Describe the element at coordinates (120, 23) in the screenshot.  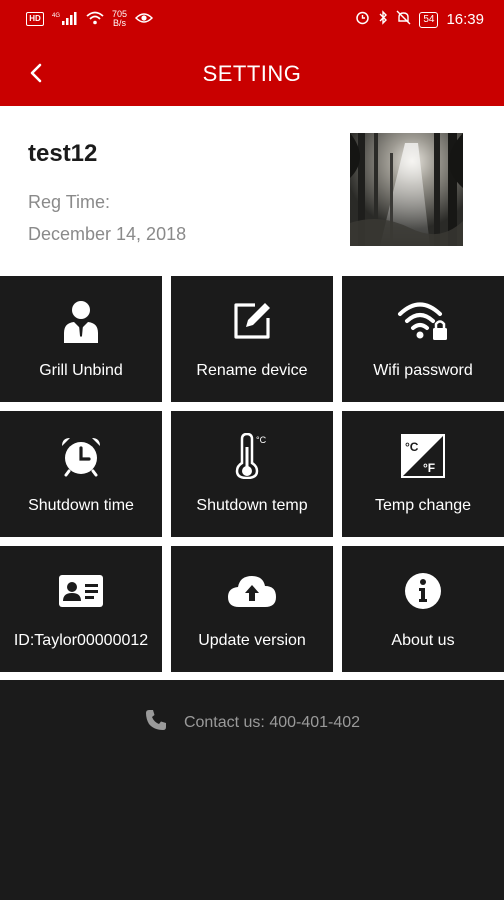
I see `speed-unit: B/s` at that location.